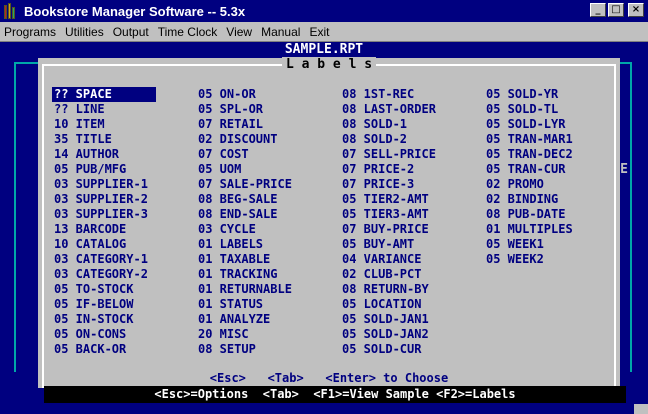 Image resolution: width=648 pixels, height=414 pixels. What do you see at coordinates (388, 259) in the screenshot?
I see `label-option: 04 VARIANCE` at bounding box center [388, 259].